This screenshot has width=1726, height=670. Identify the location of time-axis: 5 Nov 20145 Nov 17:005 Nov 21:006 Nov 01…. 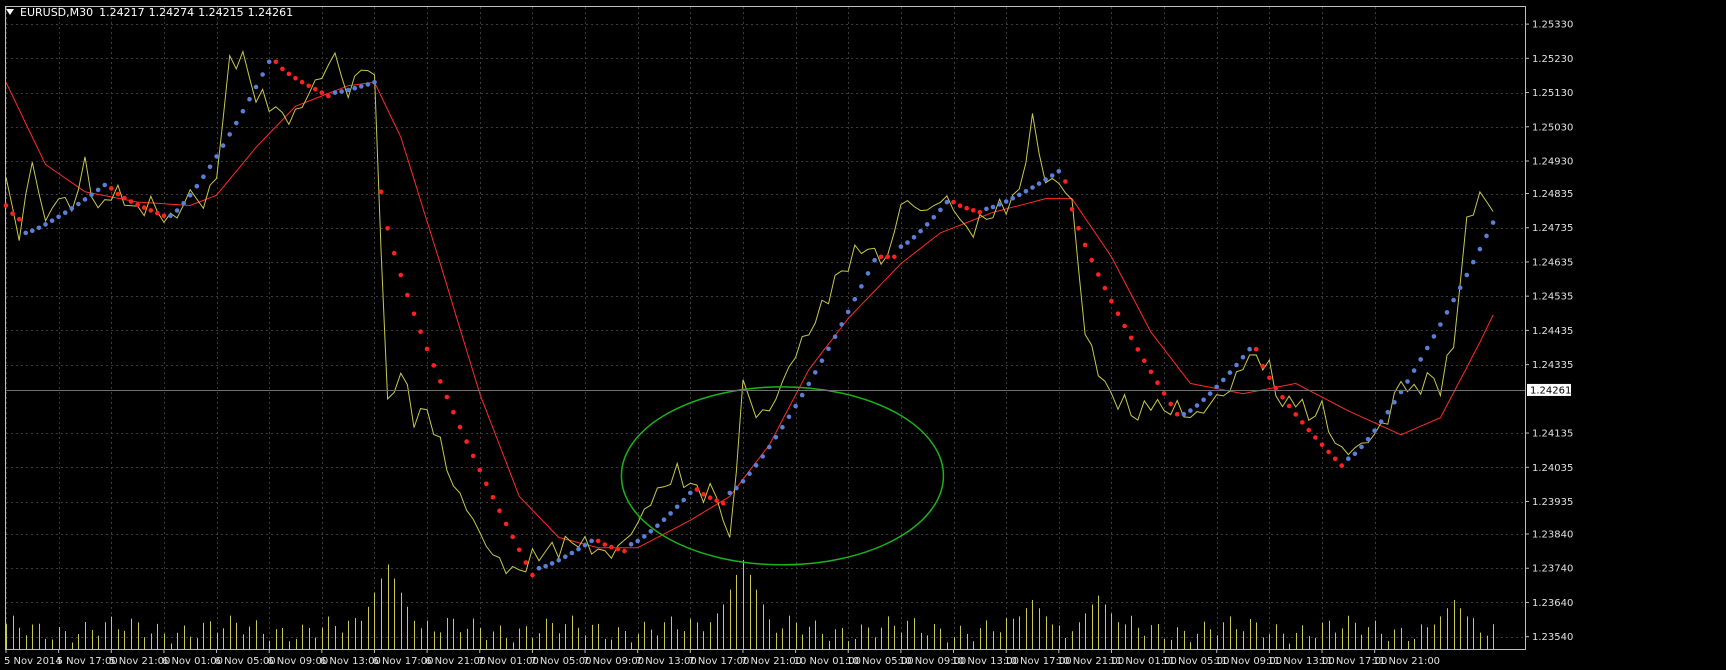
(722, 658).